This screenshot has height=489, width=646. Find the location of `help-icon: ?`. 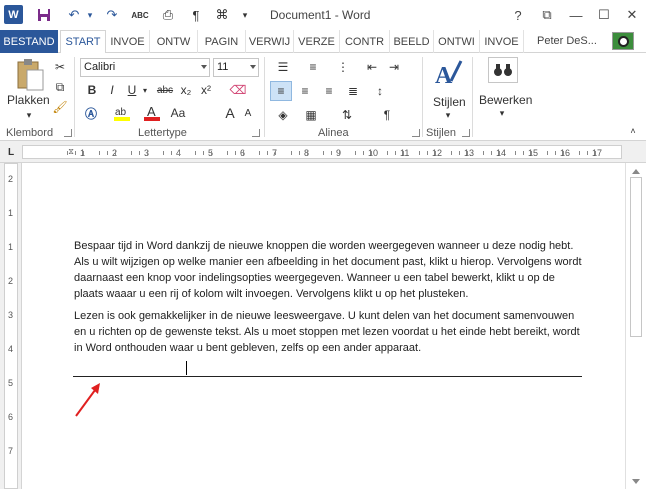

help-icon: ? is located at coordinates (518, 15).